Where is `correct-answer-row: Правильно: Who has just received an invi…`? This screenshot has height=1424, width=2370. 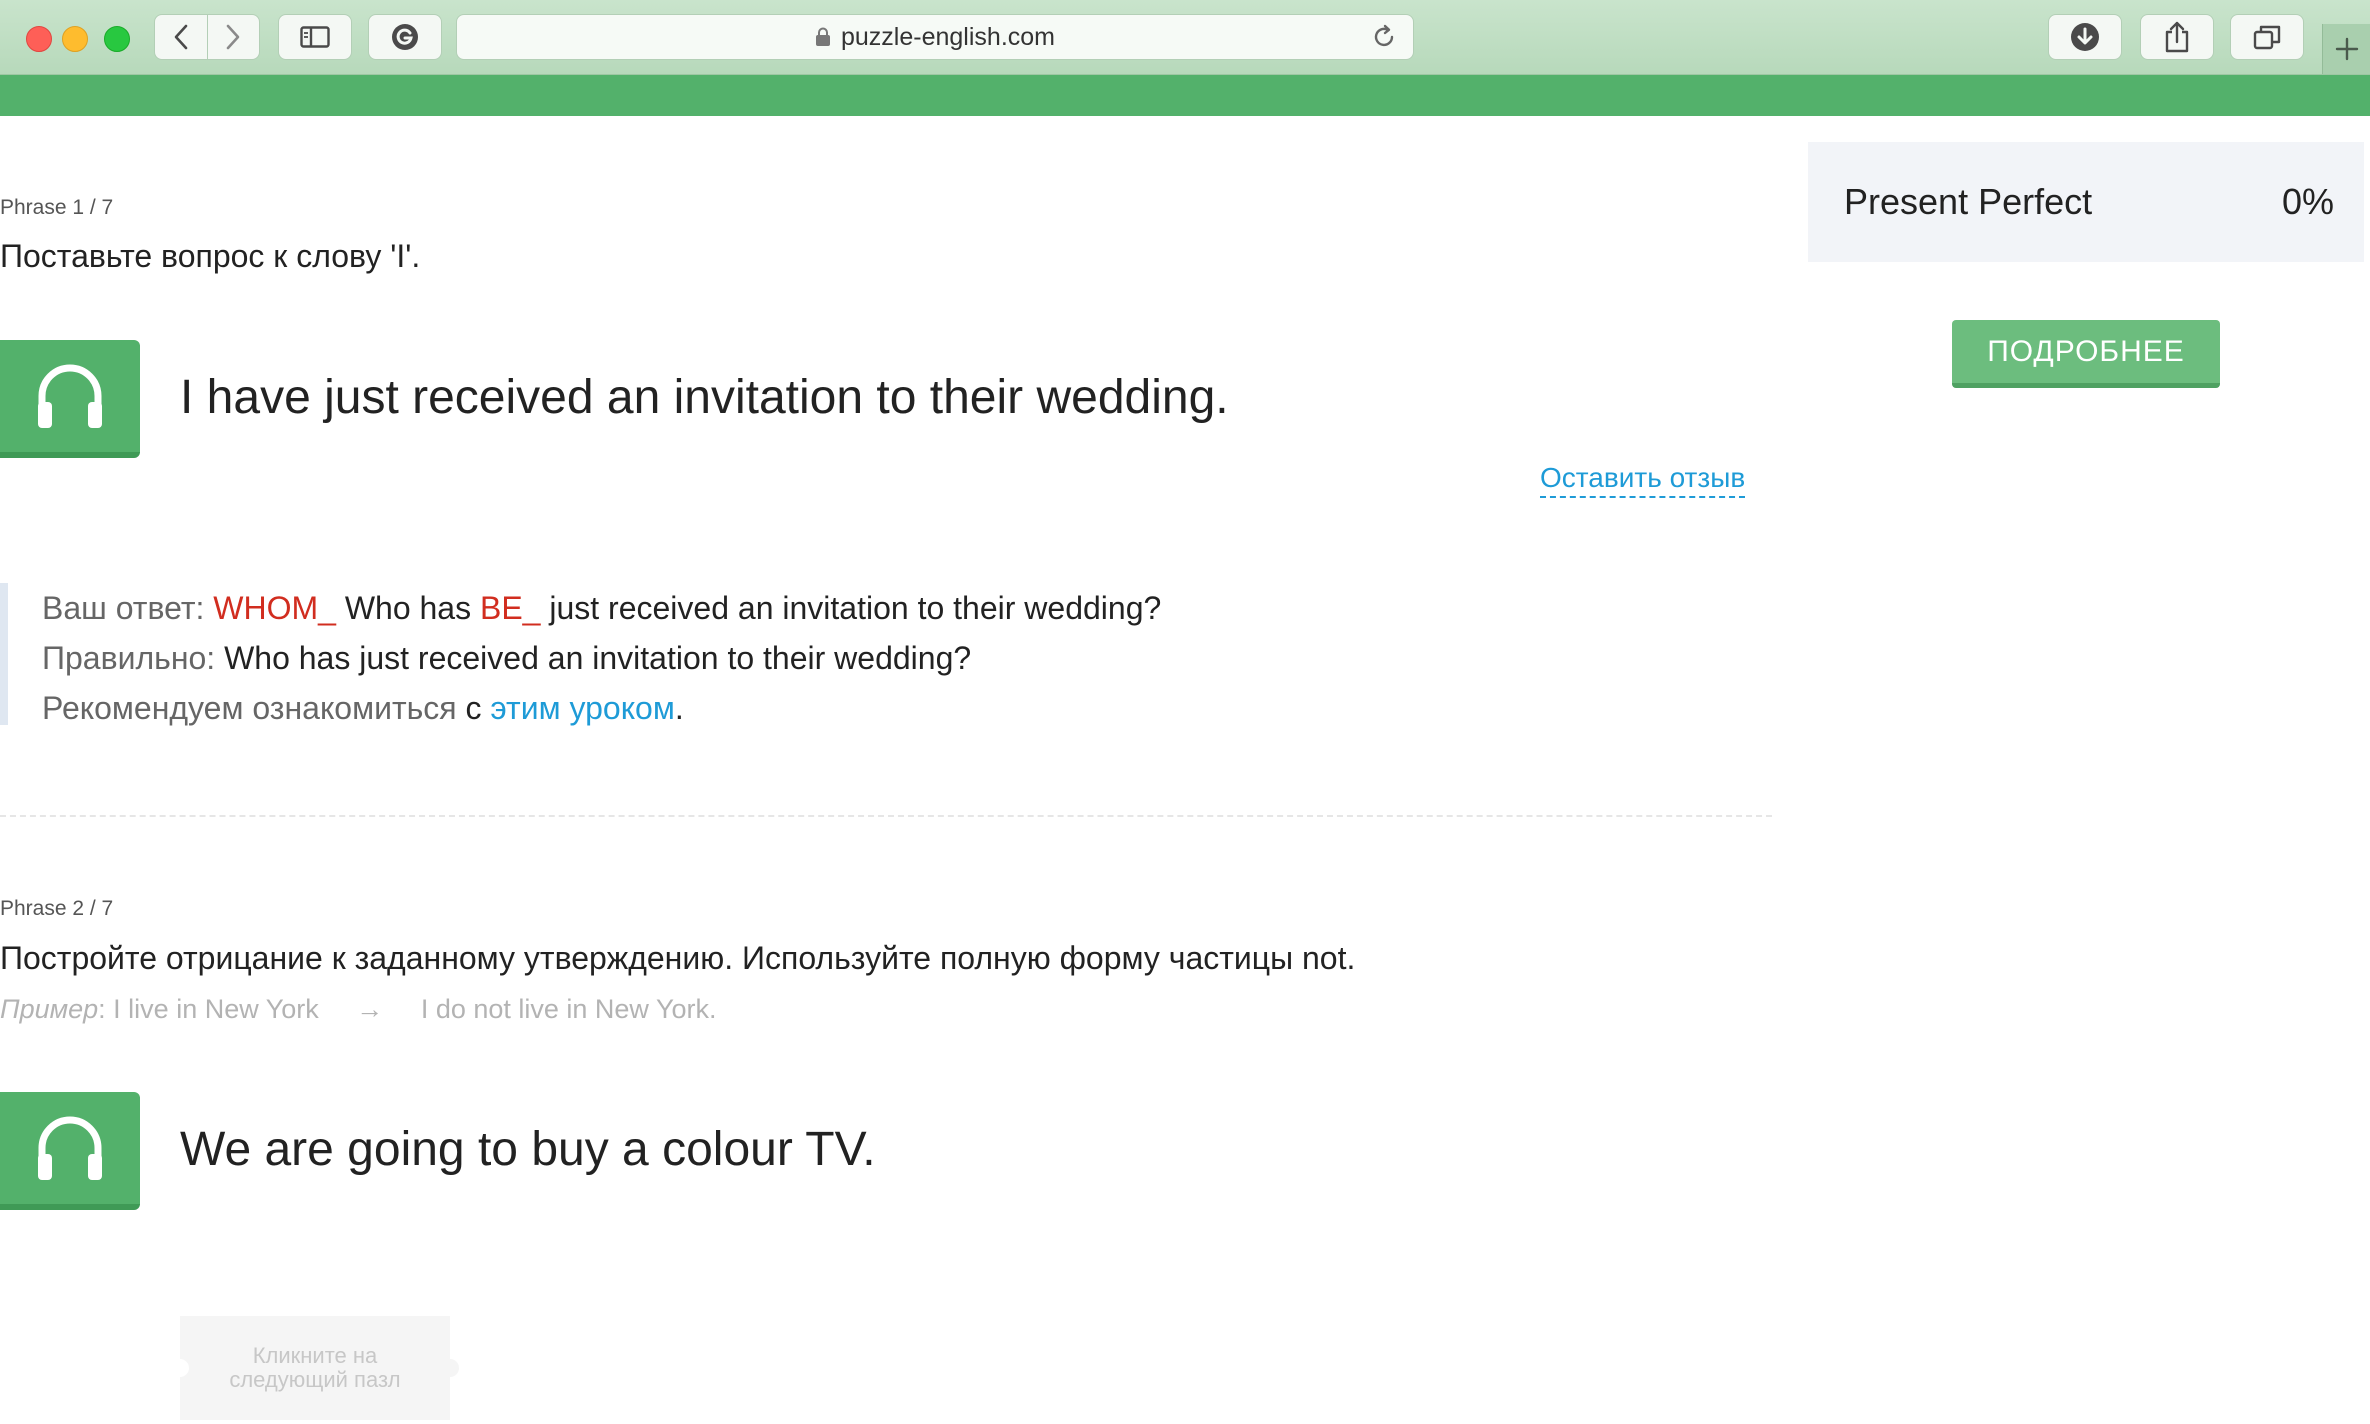
correct-answer-row: Правильно: Who has just received an invi… is located at coordinates (671, 658).